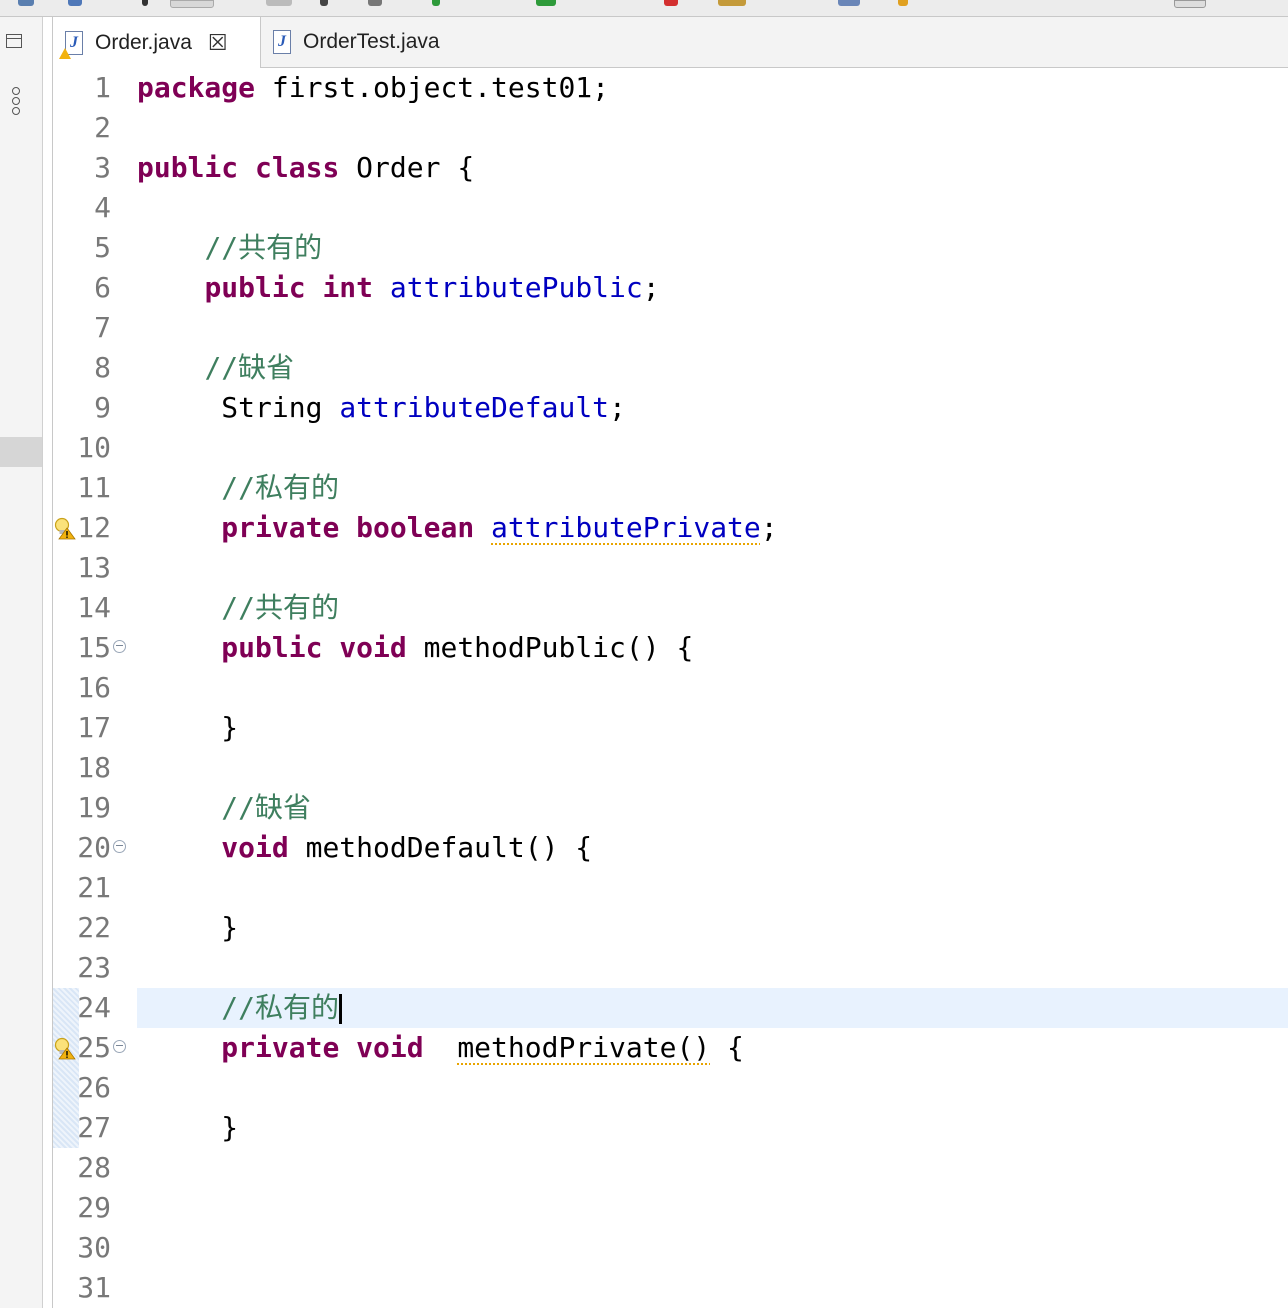 This screenshot has width=1288, height=1308. What do you see at coordinates (670, 1128) in the screenshot?
I see `code-line: 27 }` at bounding box center [670, 1128].